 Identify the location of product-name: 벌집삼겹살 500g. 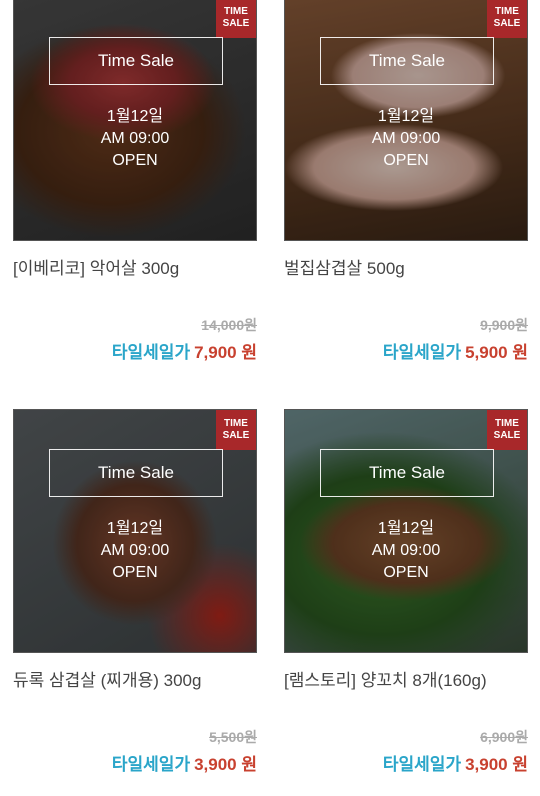
(406, 270).